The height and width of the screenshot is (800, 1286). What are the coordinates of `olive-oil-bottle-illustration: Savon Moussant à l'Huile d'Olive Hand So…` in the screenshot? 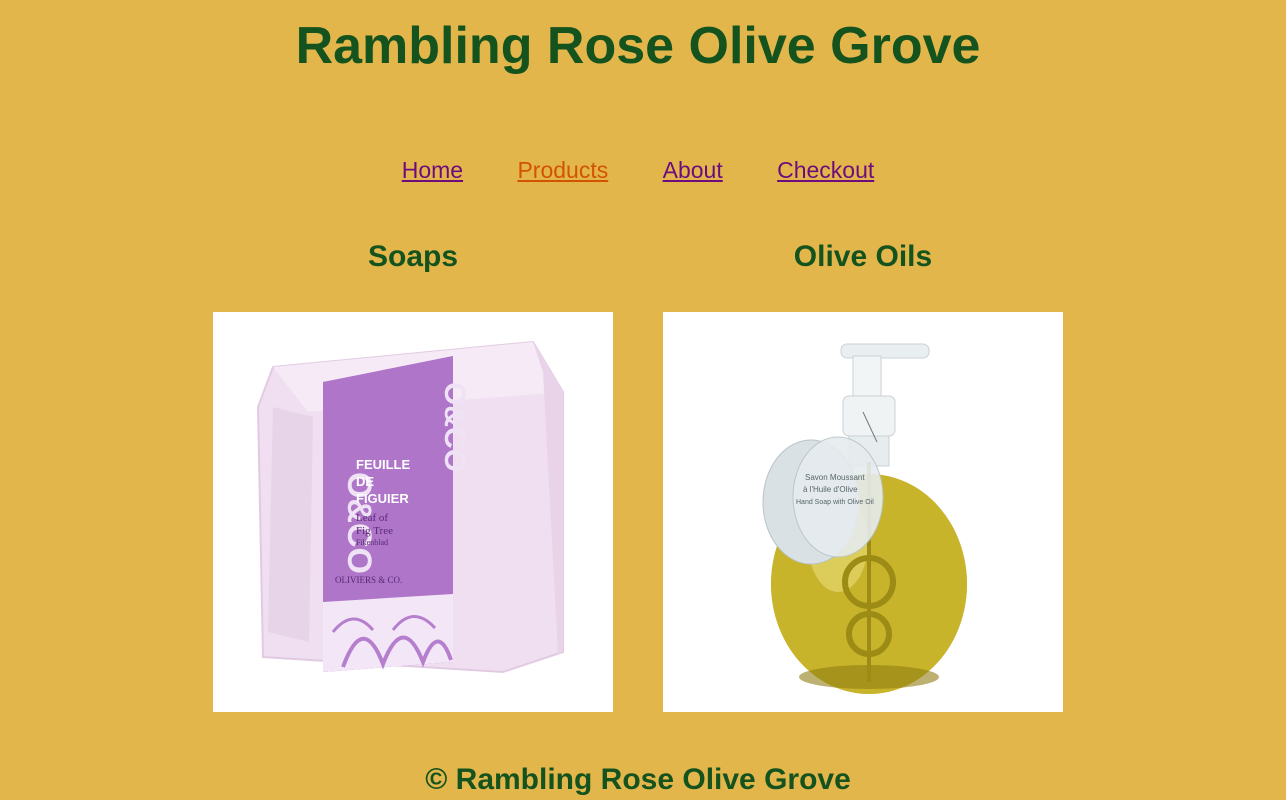 It's located at (864, 518).